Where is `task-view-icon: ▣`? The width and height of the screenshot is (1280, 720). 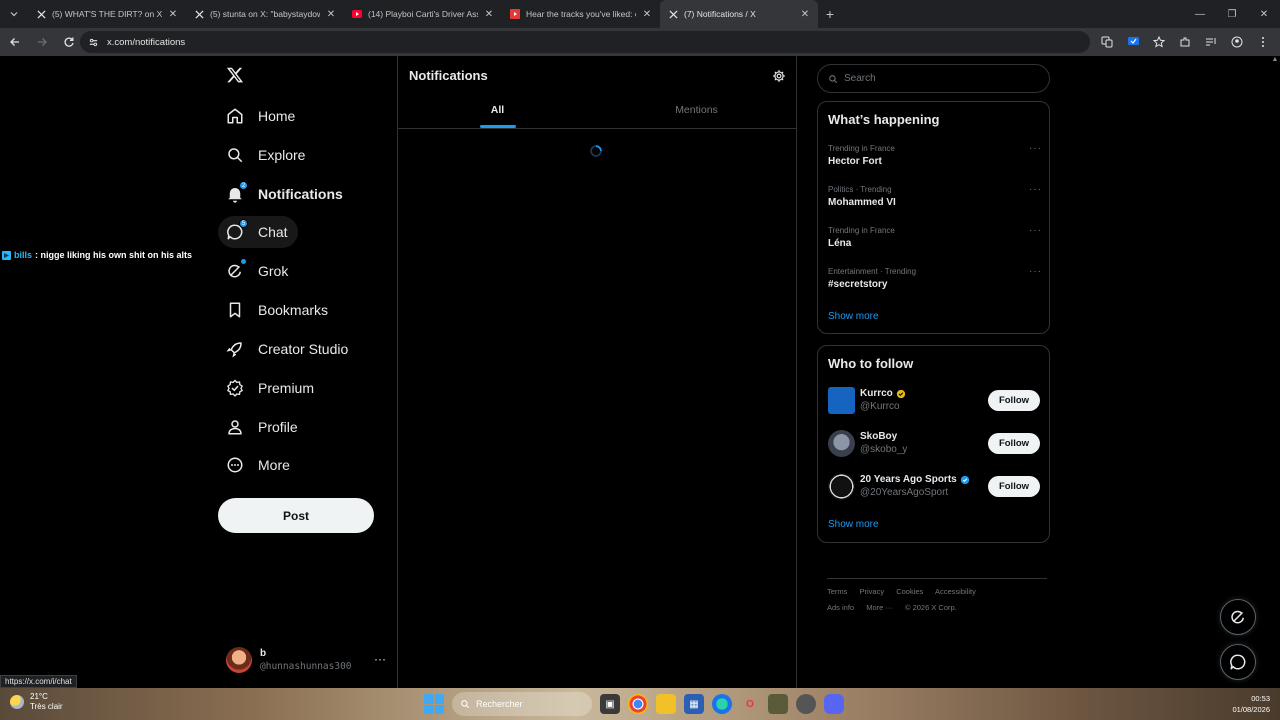 task-view-icon: ▣ is located at coordinates (610, 704).